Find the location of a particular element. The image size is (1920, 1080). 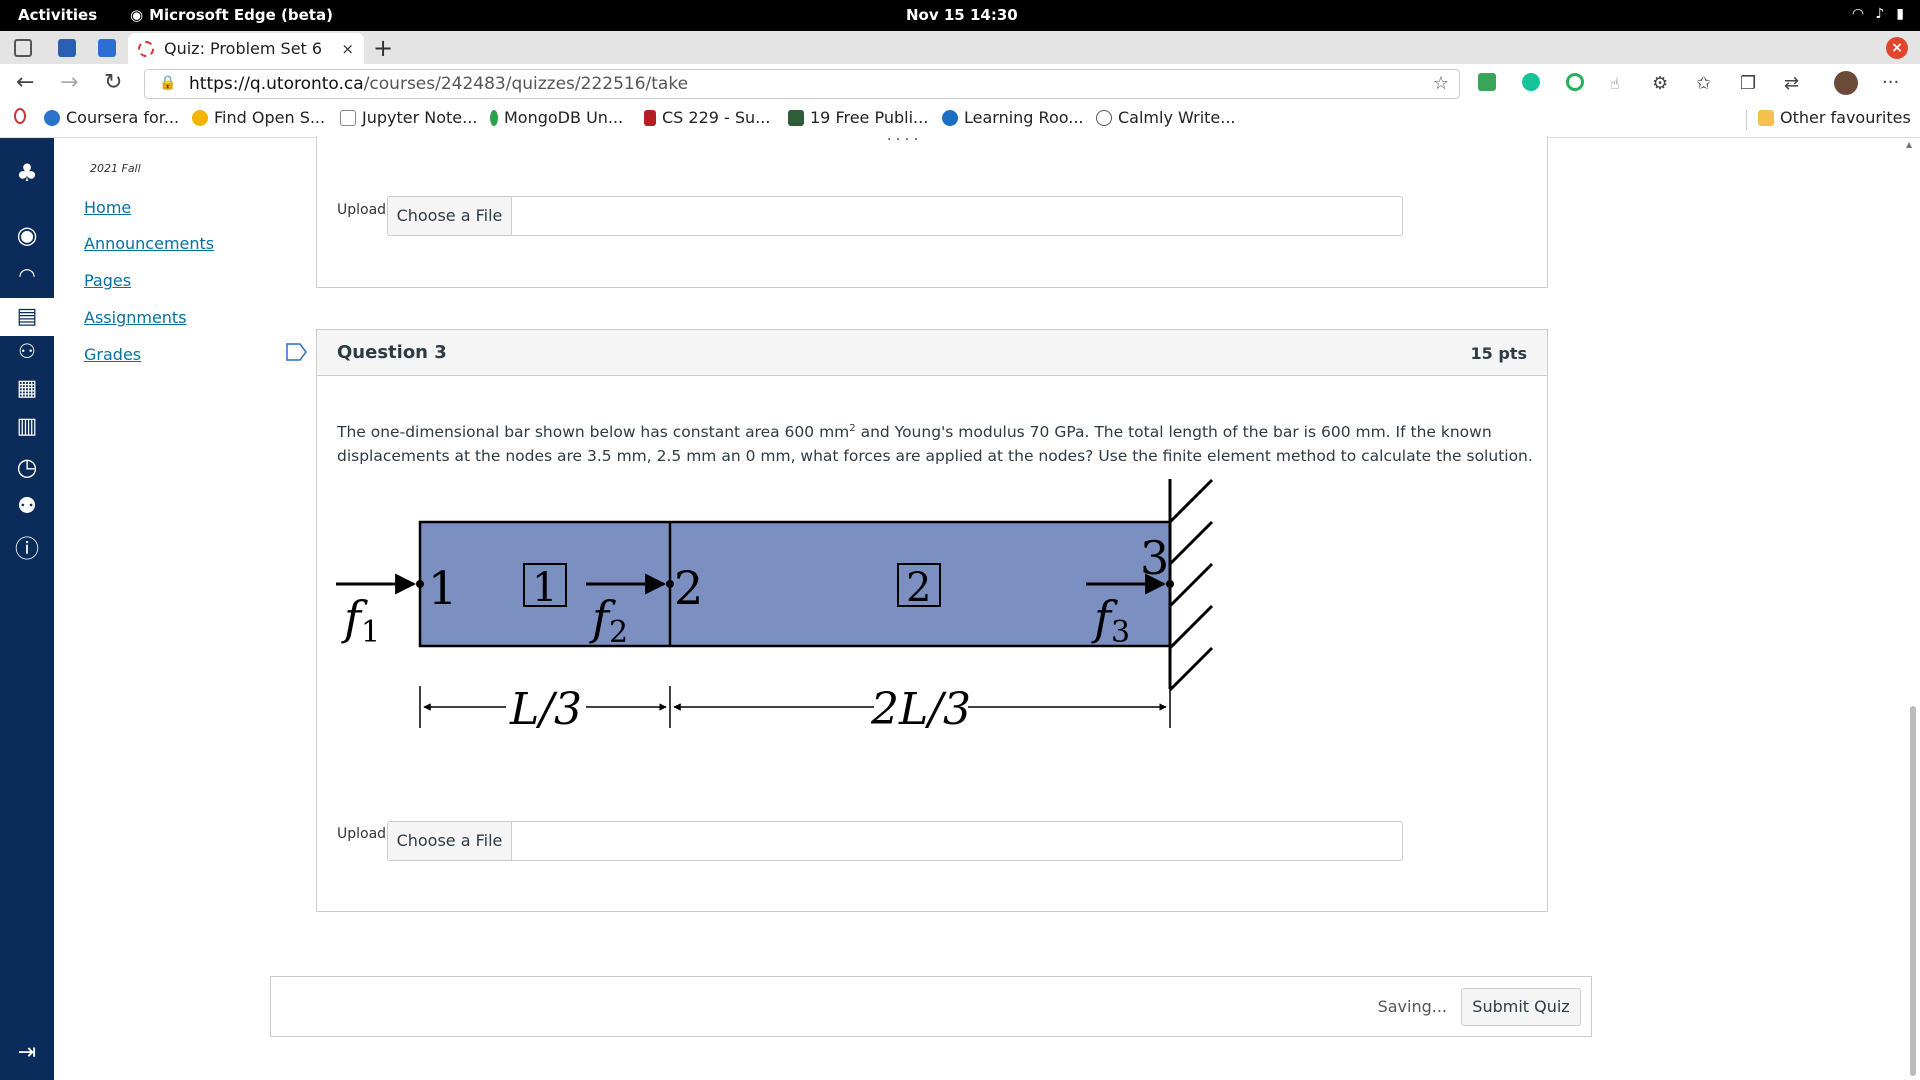

bookmark-lastpass is located at coordinates (20, 116).